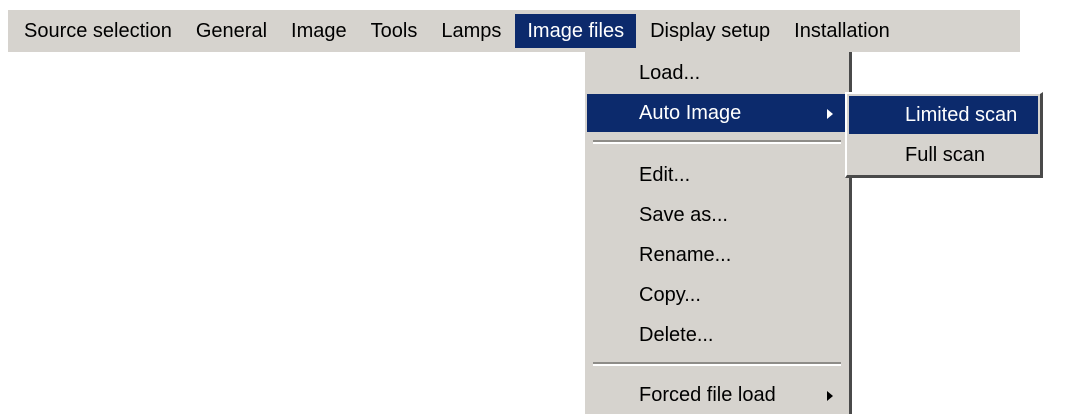  Describe the element at coordinates (842, 31) in the screenshot. I see `menu-installation: Installation` at that location.